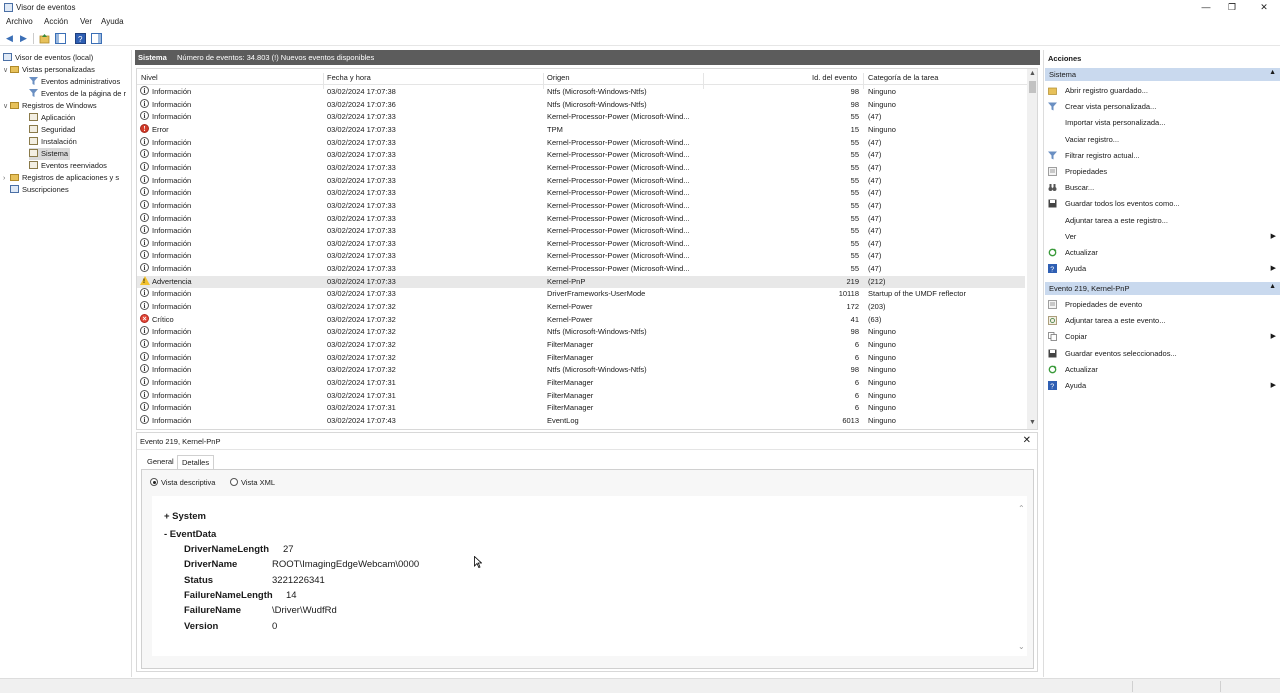 The height and width of the screenshot is (693, 1280). I want to click on tree-windows-logs: ∨ Registros de Windows, so click(50, 106).